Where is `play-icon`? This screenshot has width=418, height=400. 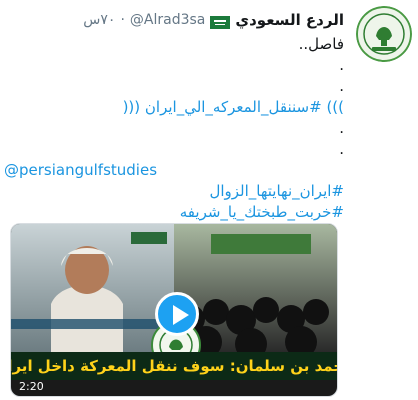
play-icon is located at coordinates (181, 315).